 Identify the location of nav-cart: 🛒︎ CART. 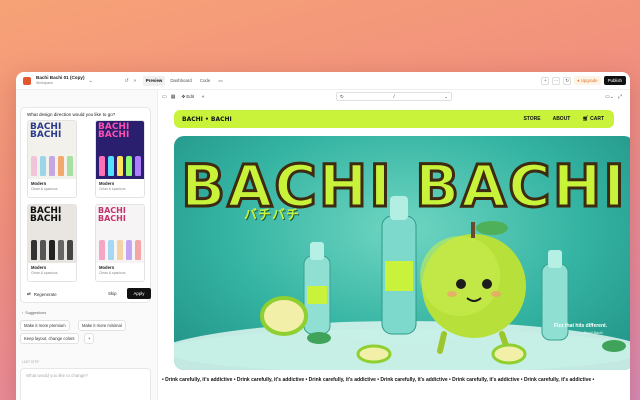
(593, 119).